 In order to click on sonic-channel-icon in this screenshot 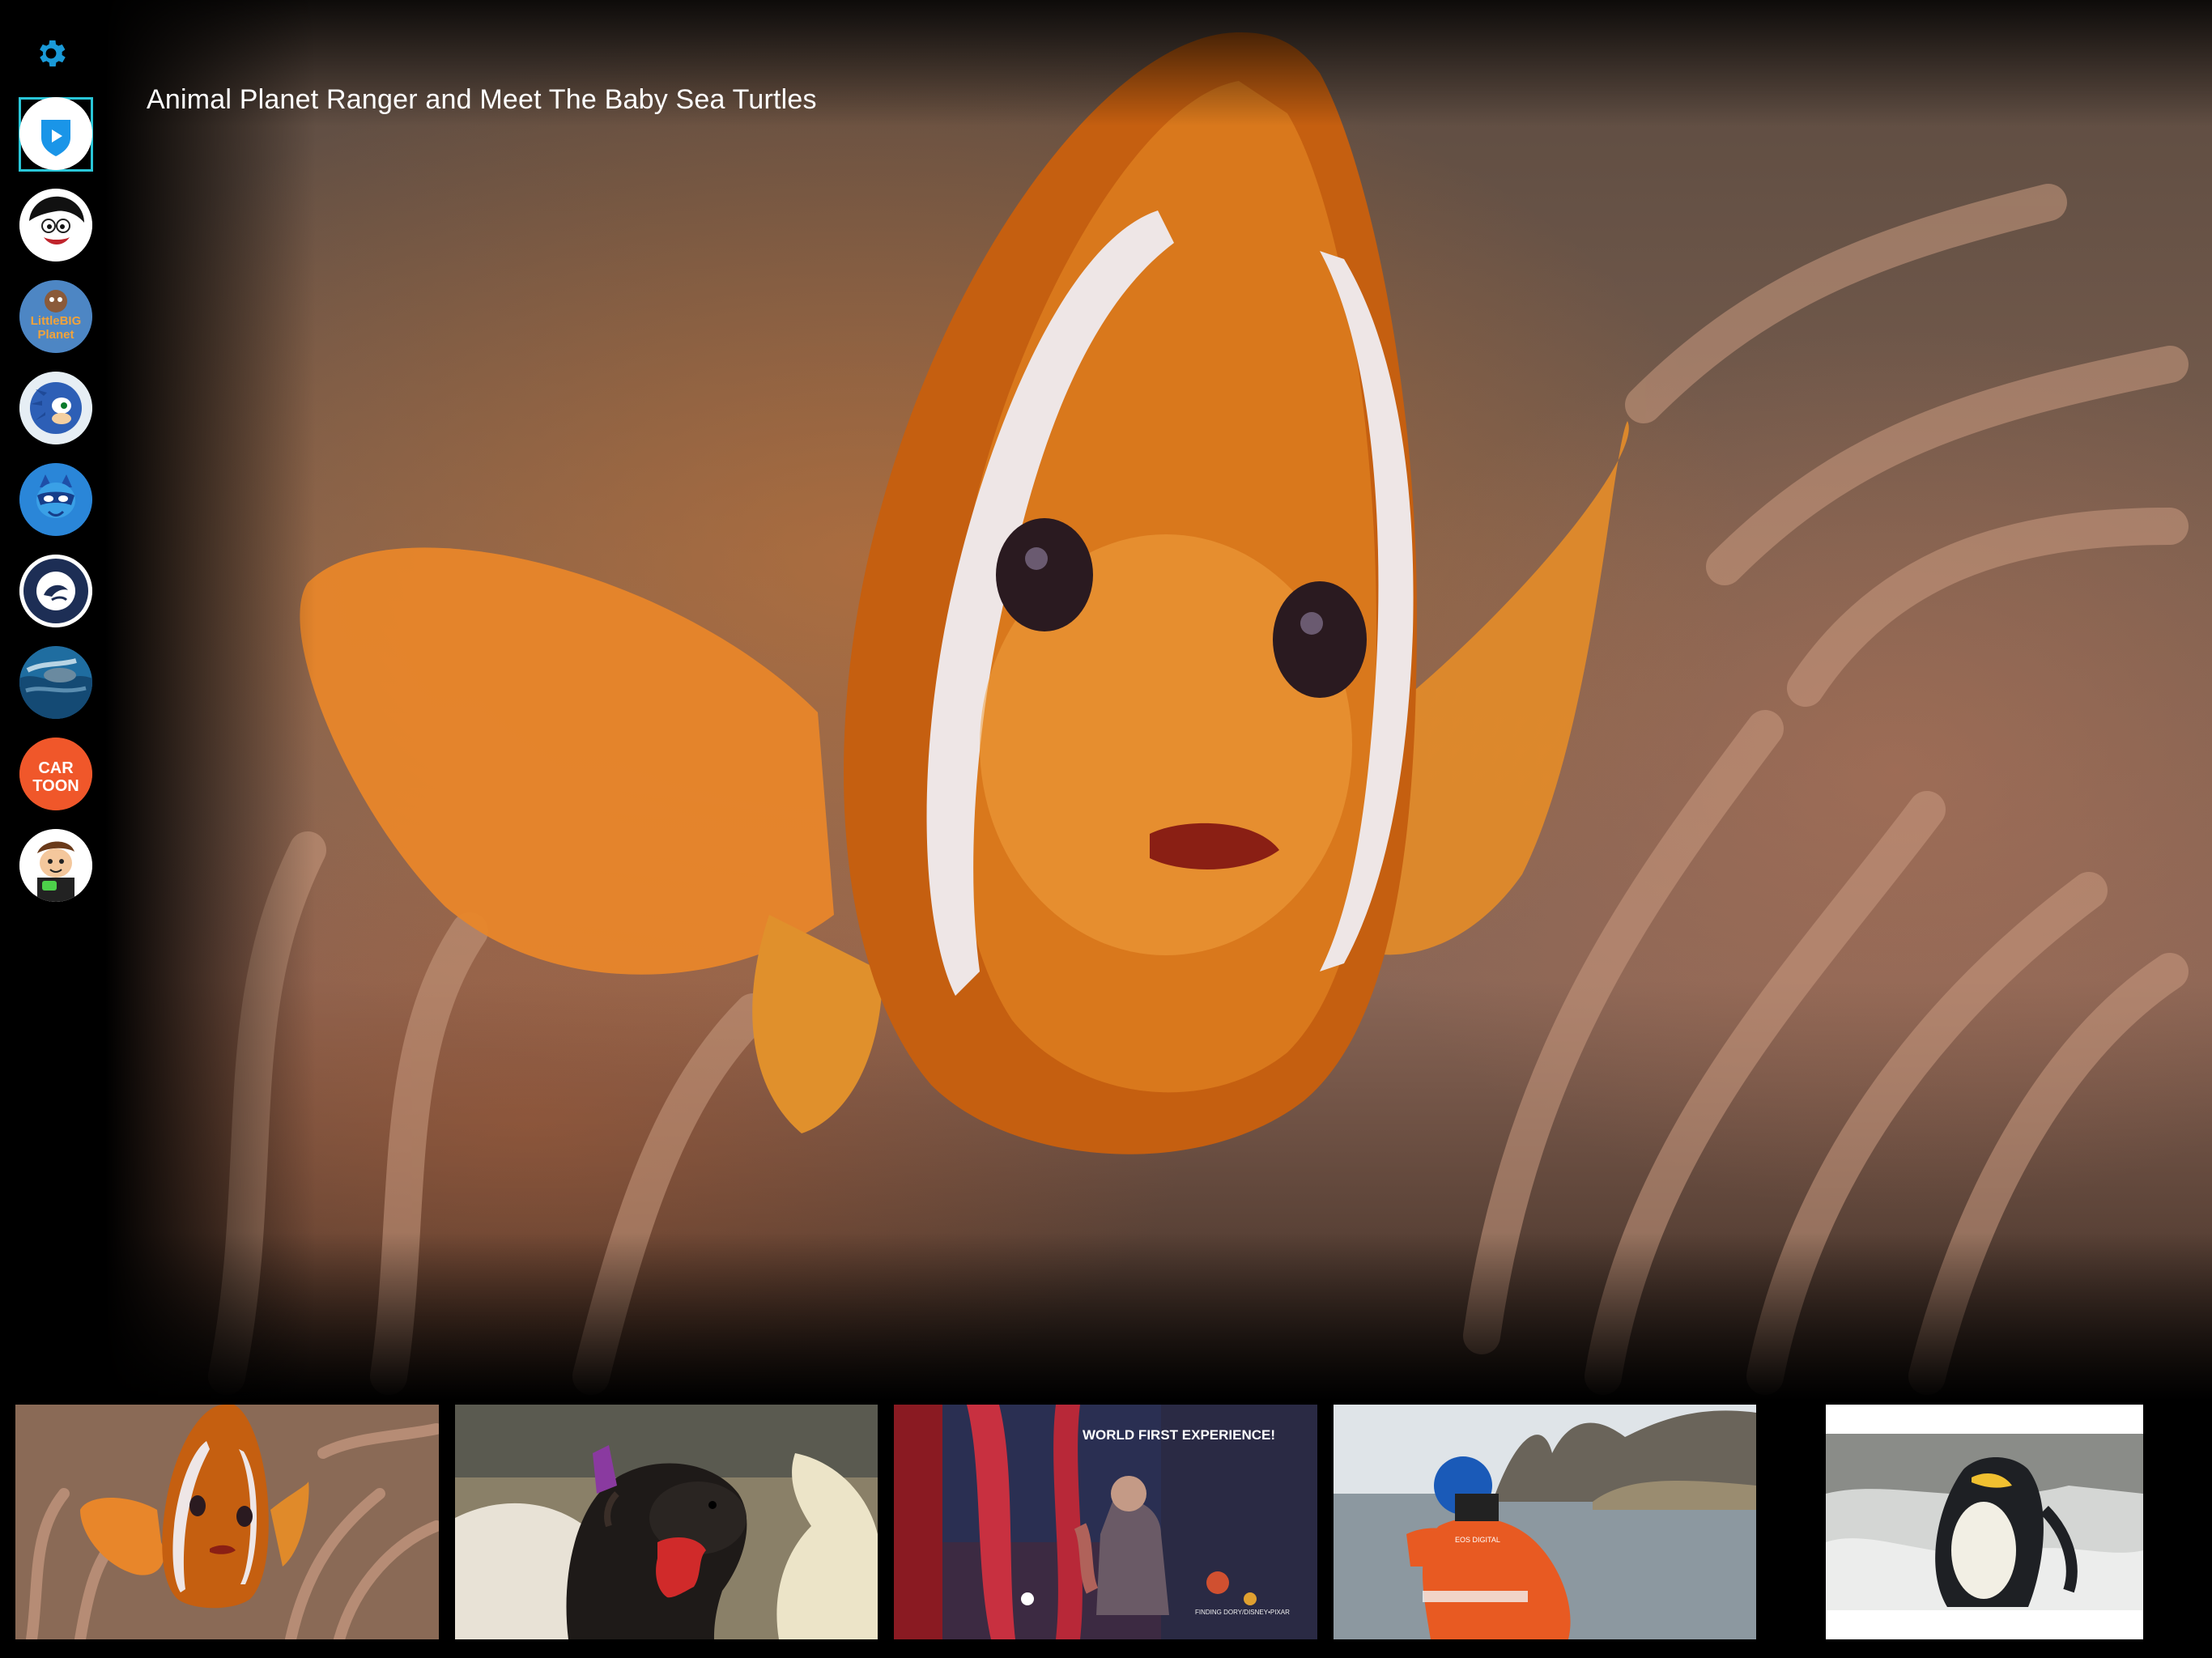, I will do `click(55, 408)`.